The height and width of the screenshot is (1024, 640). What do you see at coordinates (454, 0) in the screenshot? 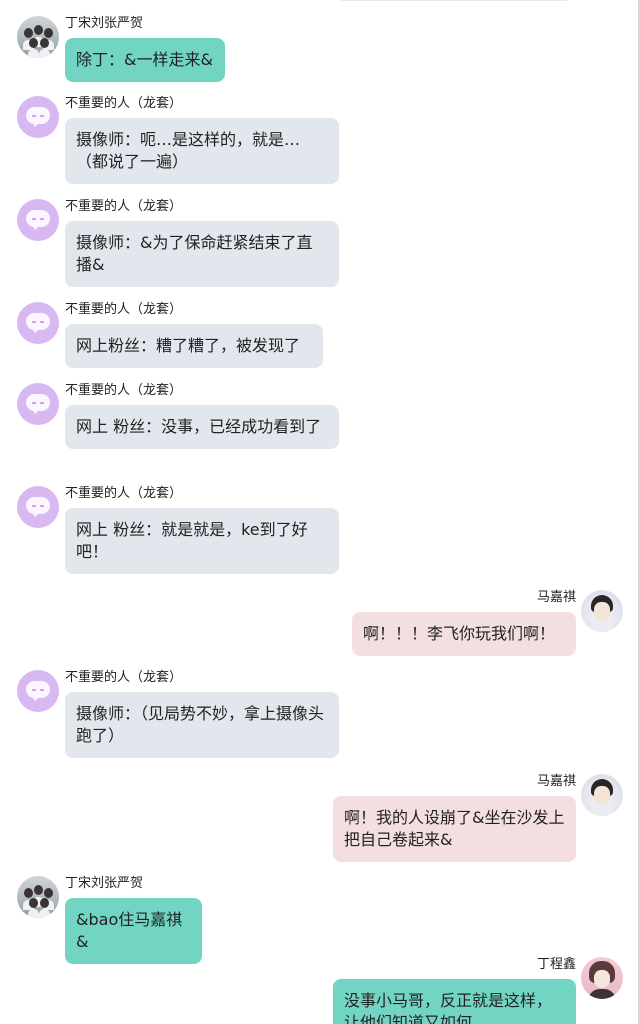
I see `previous-message-bubble` at bounding box center [454, 0].